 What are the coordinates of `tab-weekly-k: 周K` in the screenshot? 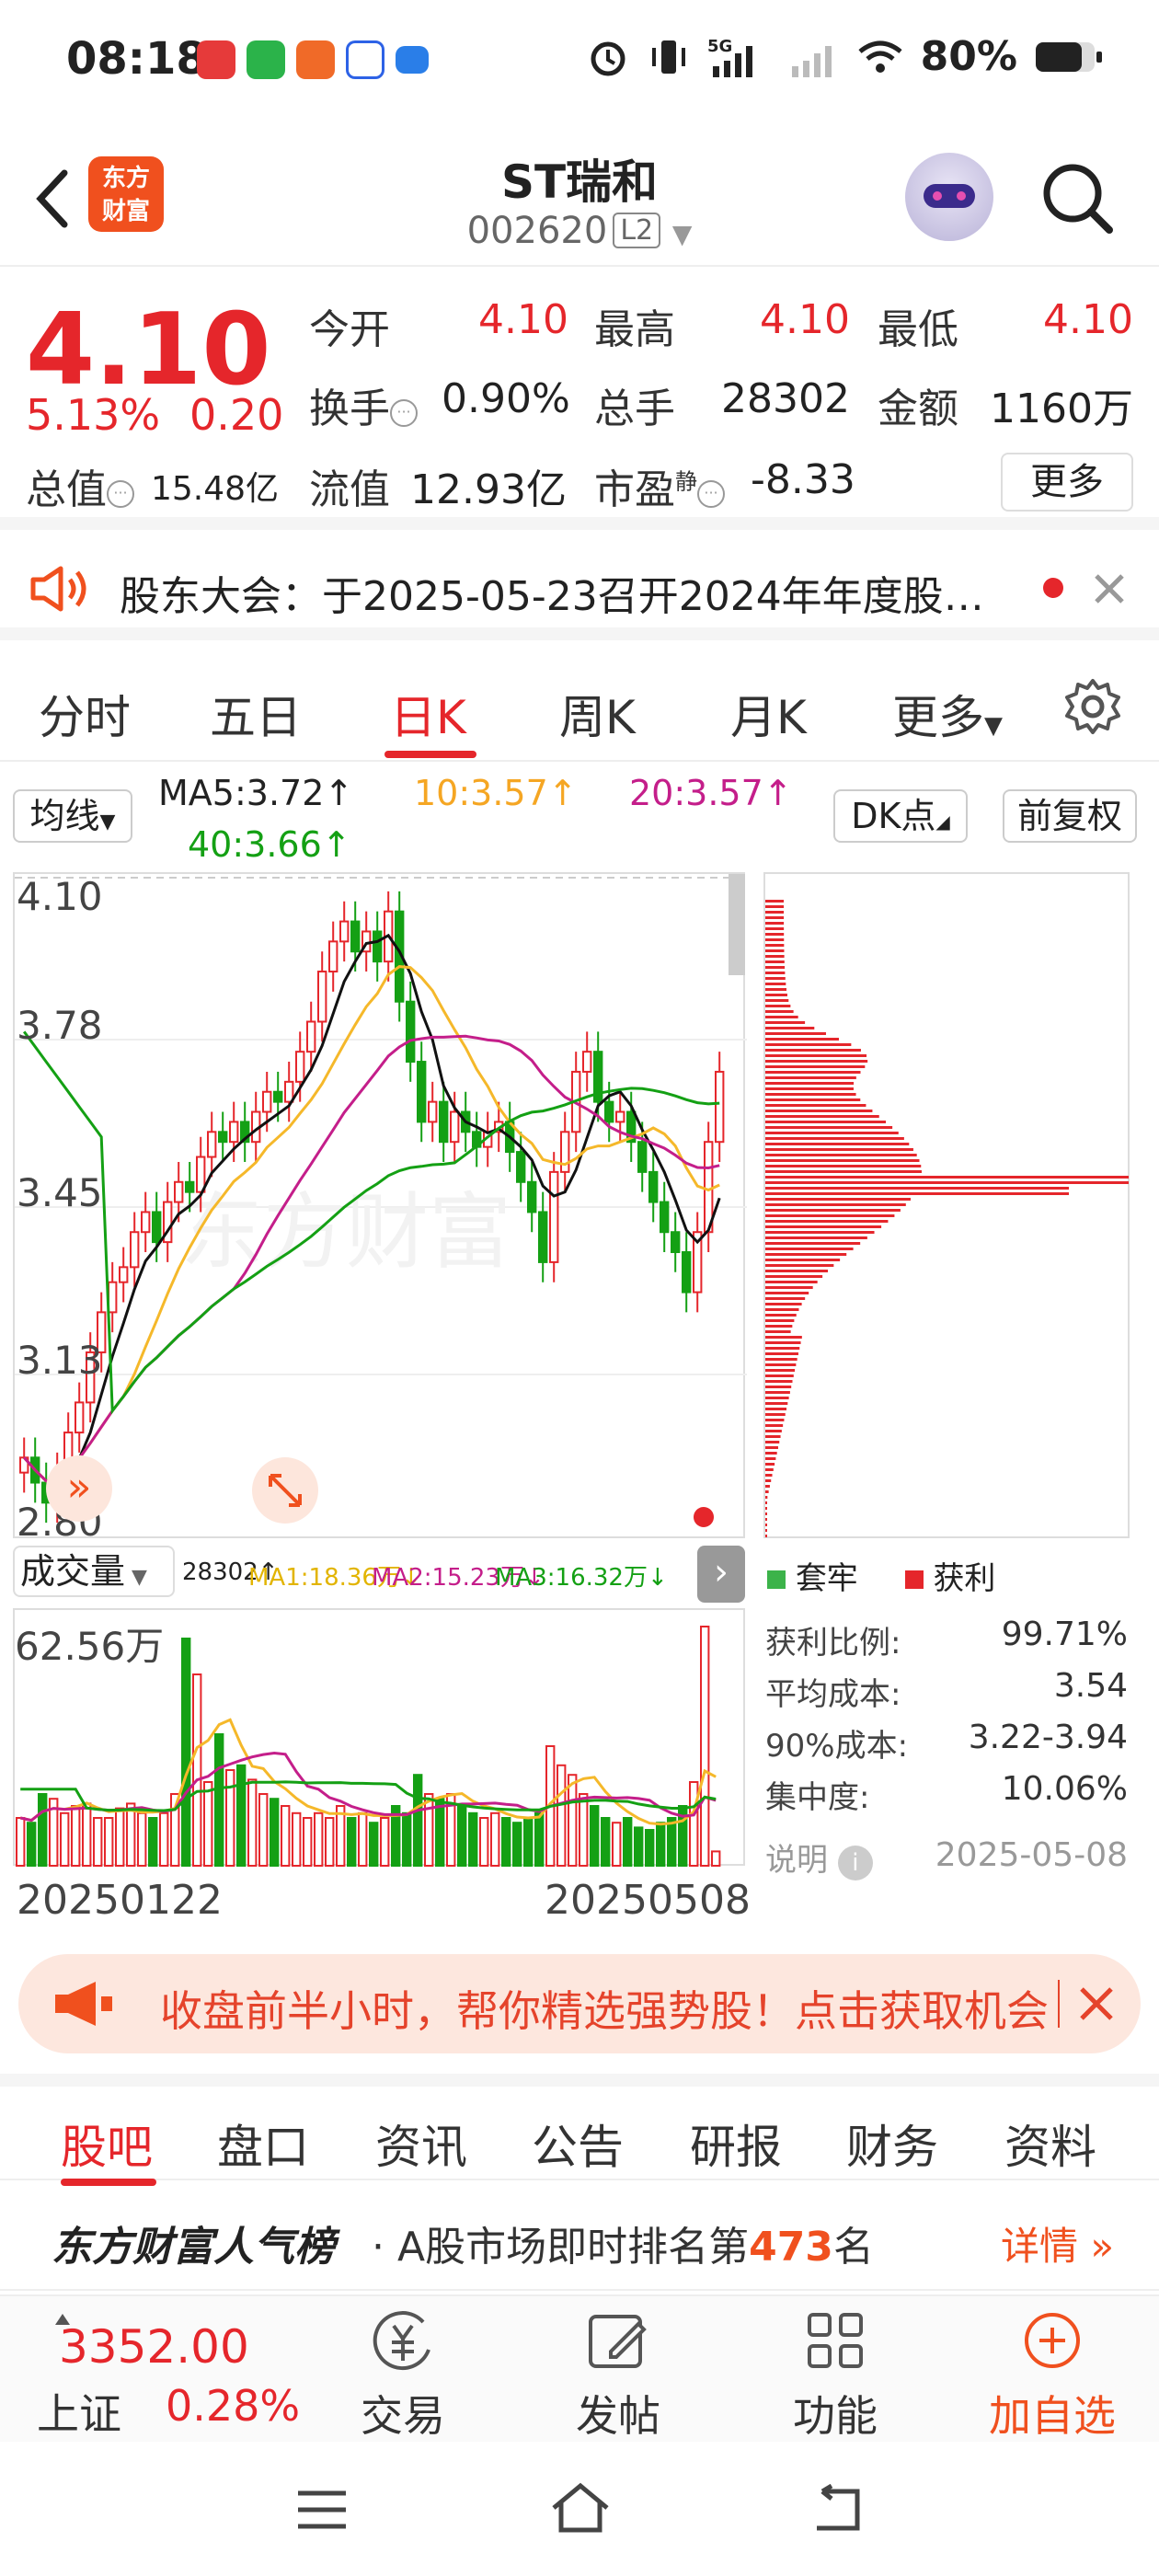 It's located at (597, 714).